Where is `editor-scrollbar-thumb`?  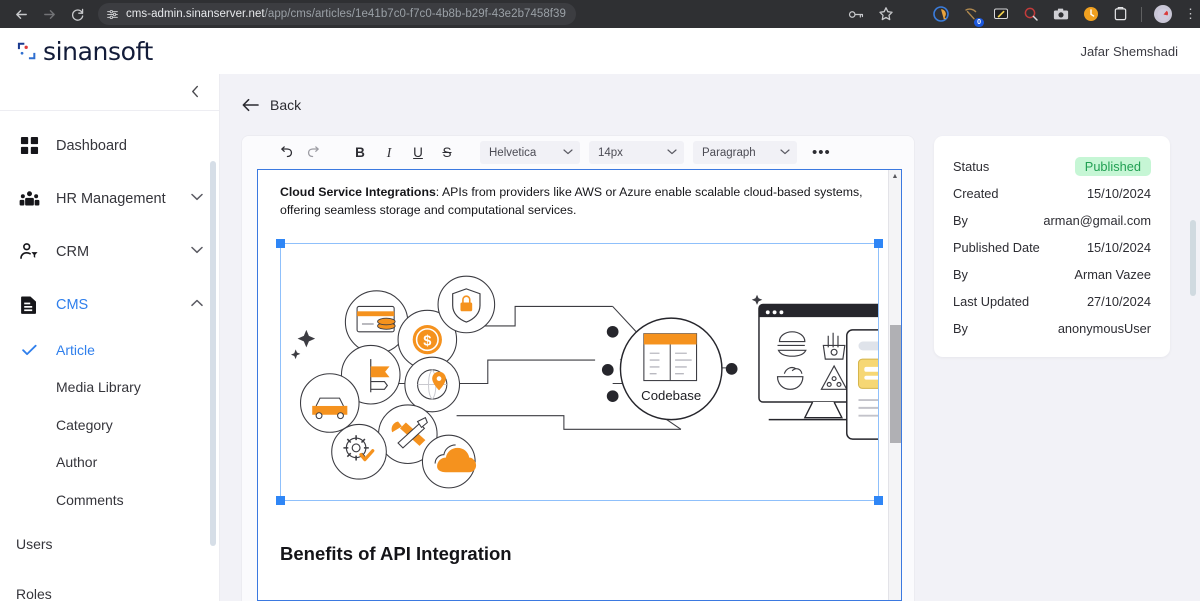
editor-scrollbar-thumb is located at coordinates (895, 384).